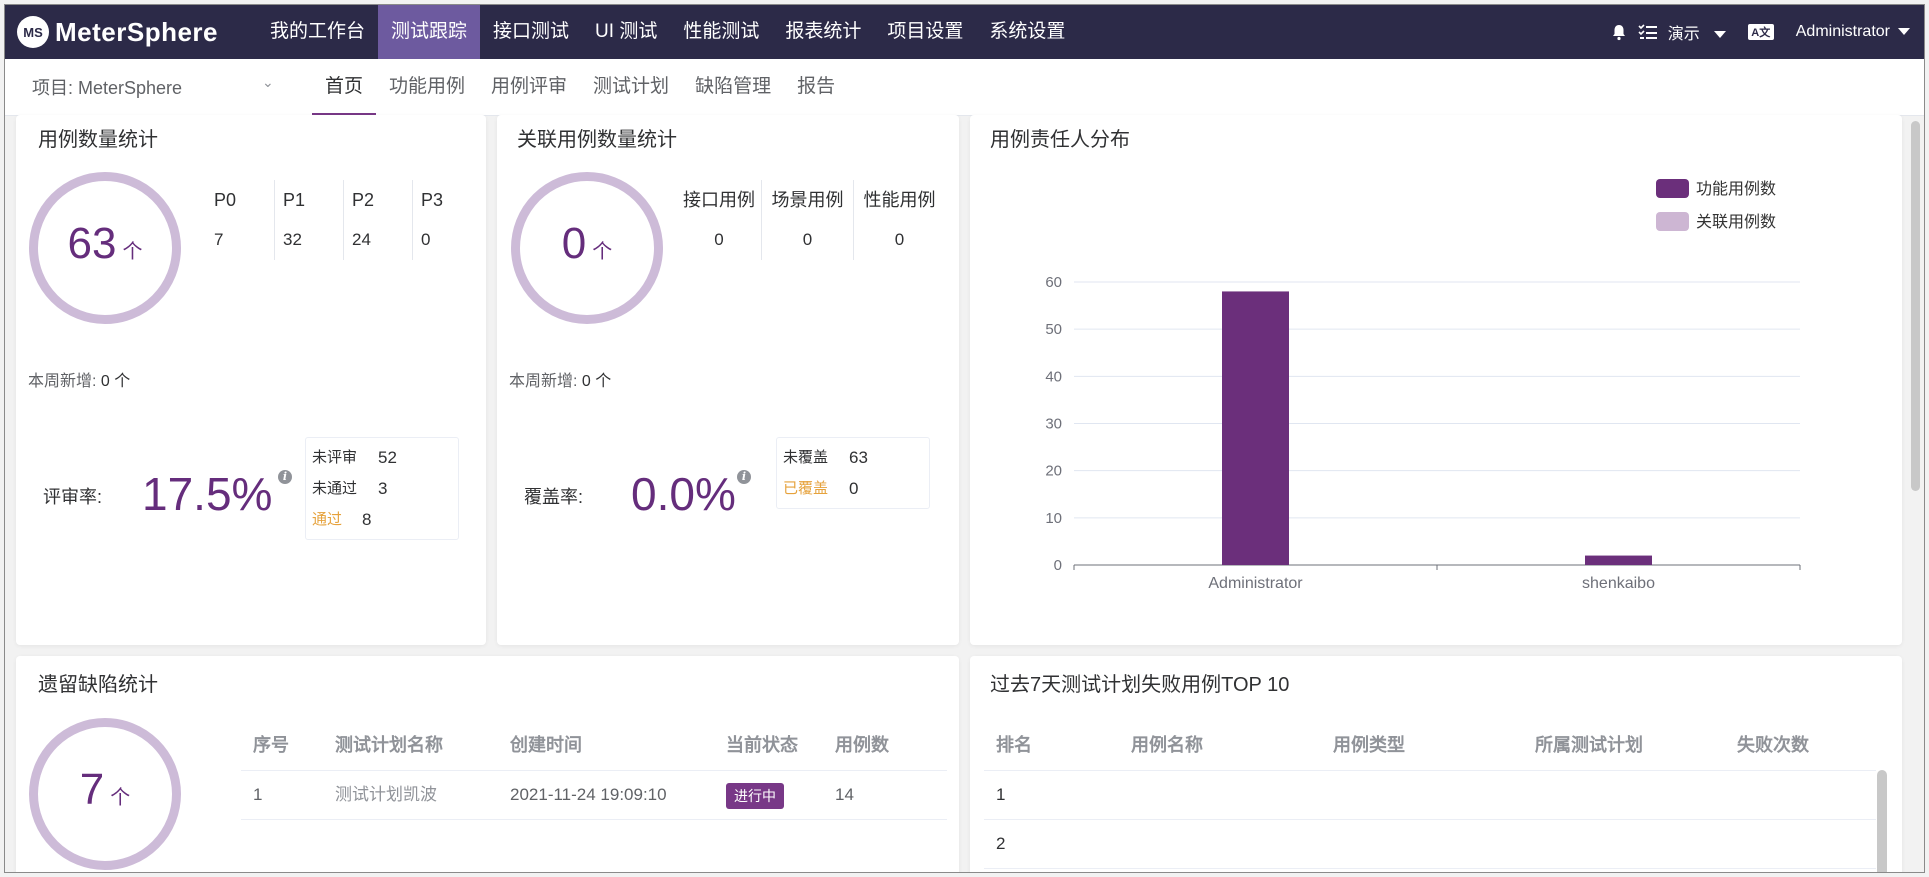 The width and height of the screenshot is (1929, 877). Describe the element at coordinates (1842, 31) in the screenshot. I see `username: Administrator` at that location.